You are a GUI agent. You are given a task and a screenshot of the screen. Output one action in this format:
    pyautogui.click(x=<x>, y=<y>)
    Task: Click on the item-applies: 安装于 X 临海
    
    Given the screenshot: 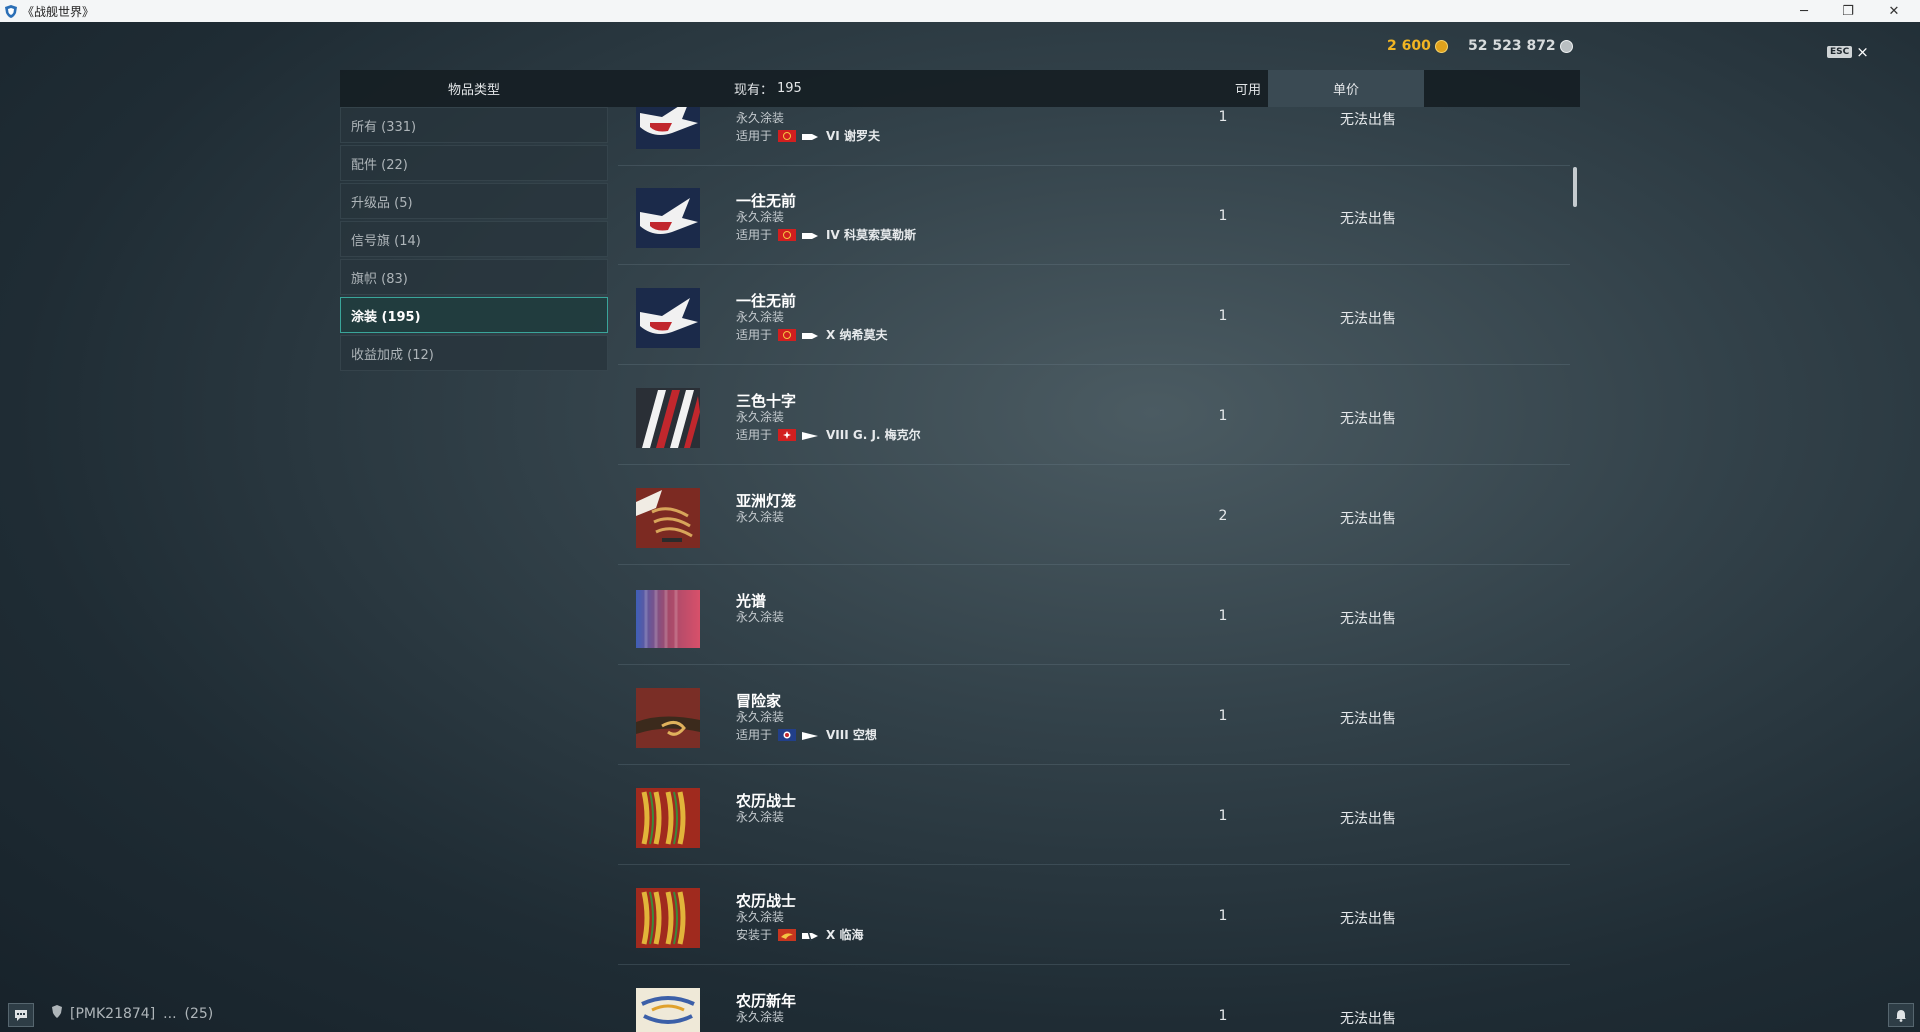 What is the action you would take?
    pyautogui.click(x=799, y=934)
    